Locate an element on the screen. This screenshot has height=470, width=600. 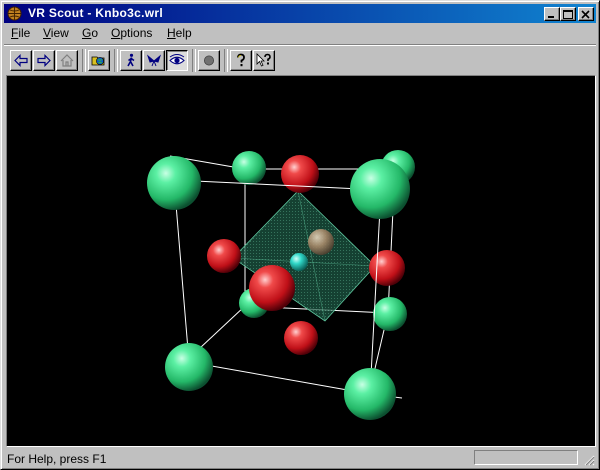
resize-grip-icon is located at coordinates (589, 460).